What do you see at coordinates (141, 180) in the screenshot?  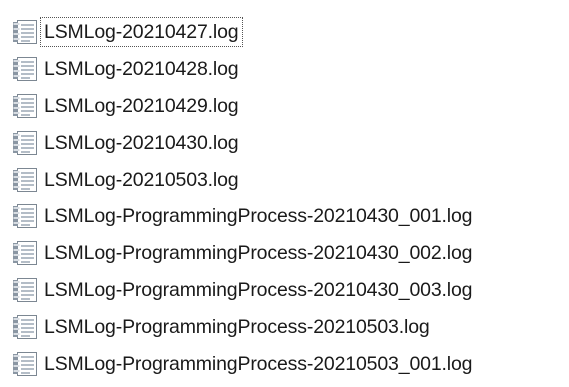 I see `file-name: LSMLog-20210503.log` at bounding box center [141, 180].